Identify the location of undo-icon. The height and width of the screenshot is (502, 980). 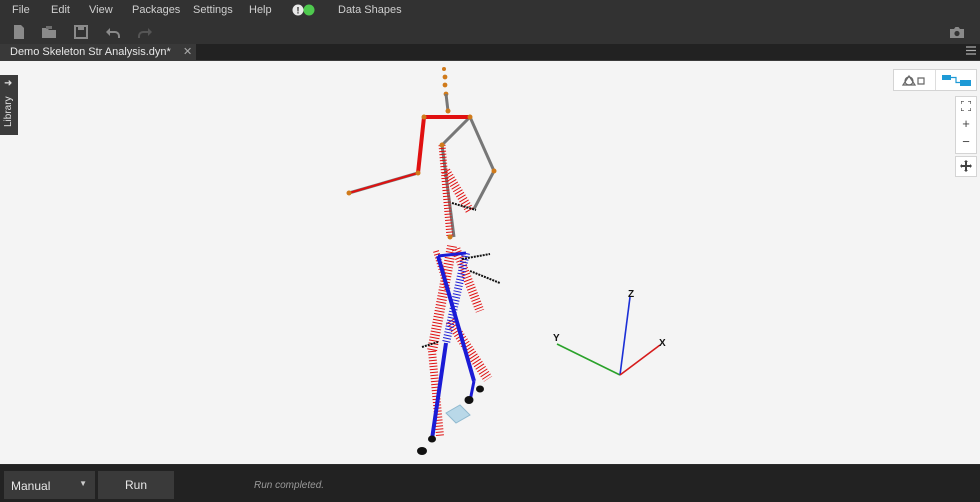
(113, 32).